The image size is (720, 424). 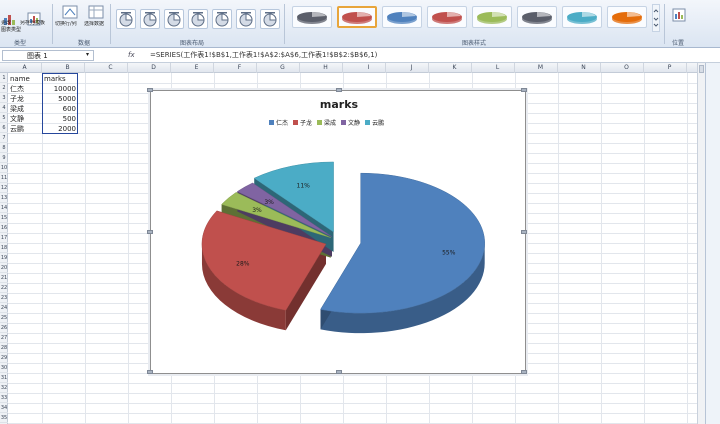 What do you see at coordinates (679, 15) in the screenshot?
I see `move-chart-button` at bounding box center [679, 15].